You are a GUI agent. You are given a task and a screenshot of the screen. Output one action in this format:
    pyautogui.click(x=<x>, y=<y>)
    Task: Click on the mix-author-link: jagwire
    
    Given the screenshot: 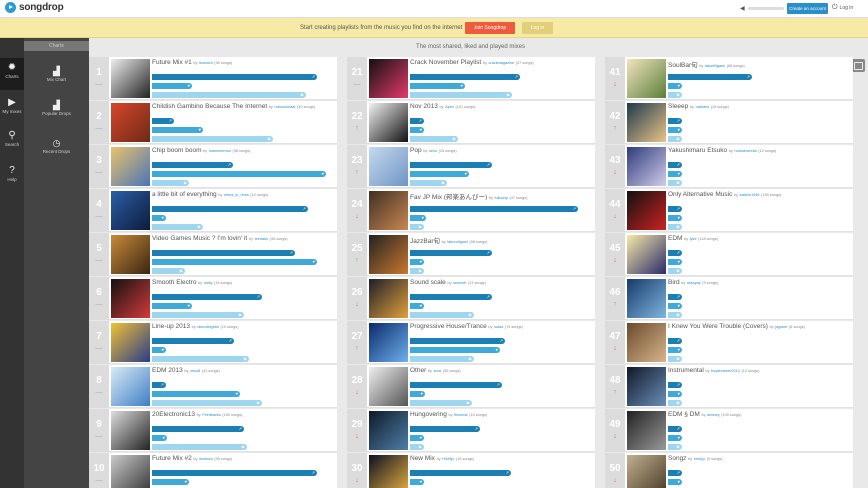 What is the action you would take?
    pyautogui.click(x=781, y=327)
    